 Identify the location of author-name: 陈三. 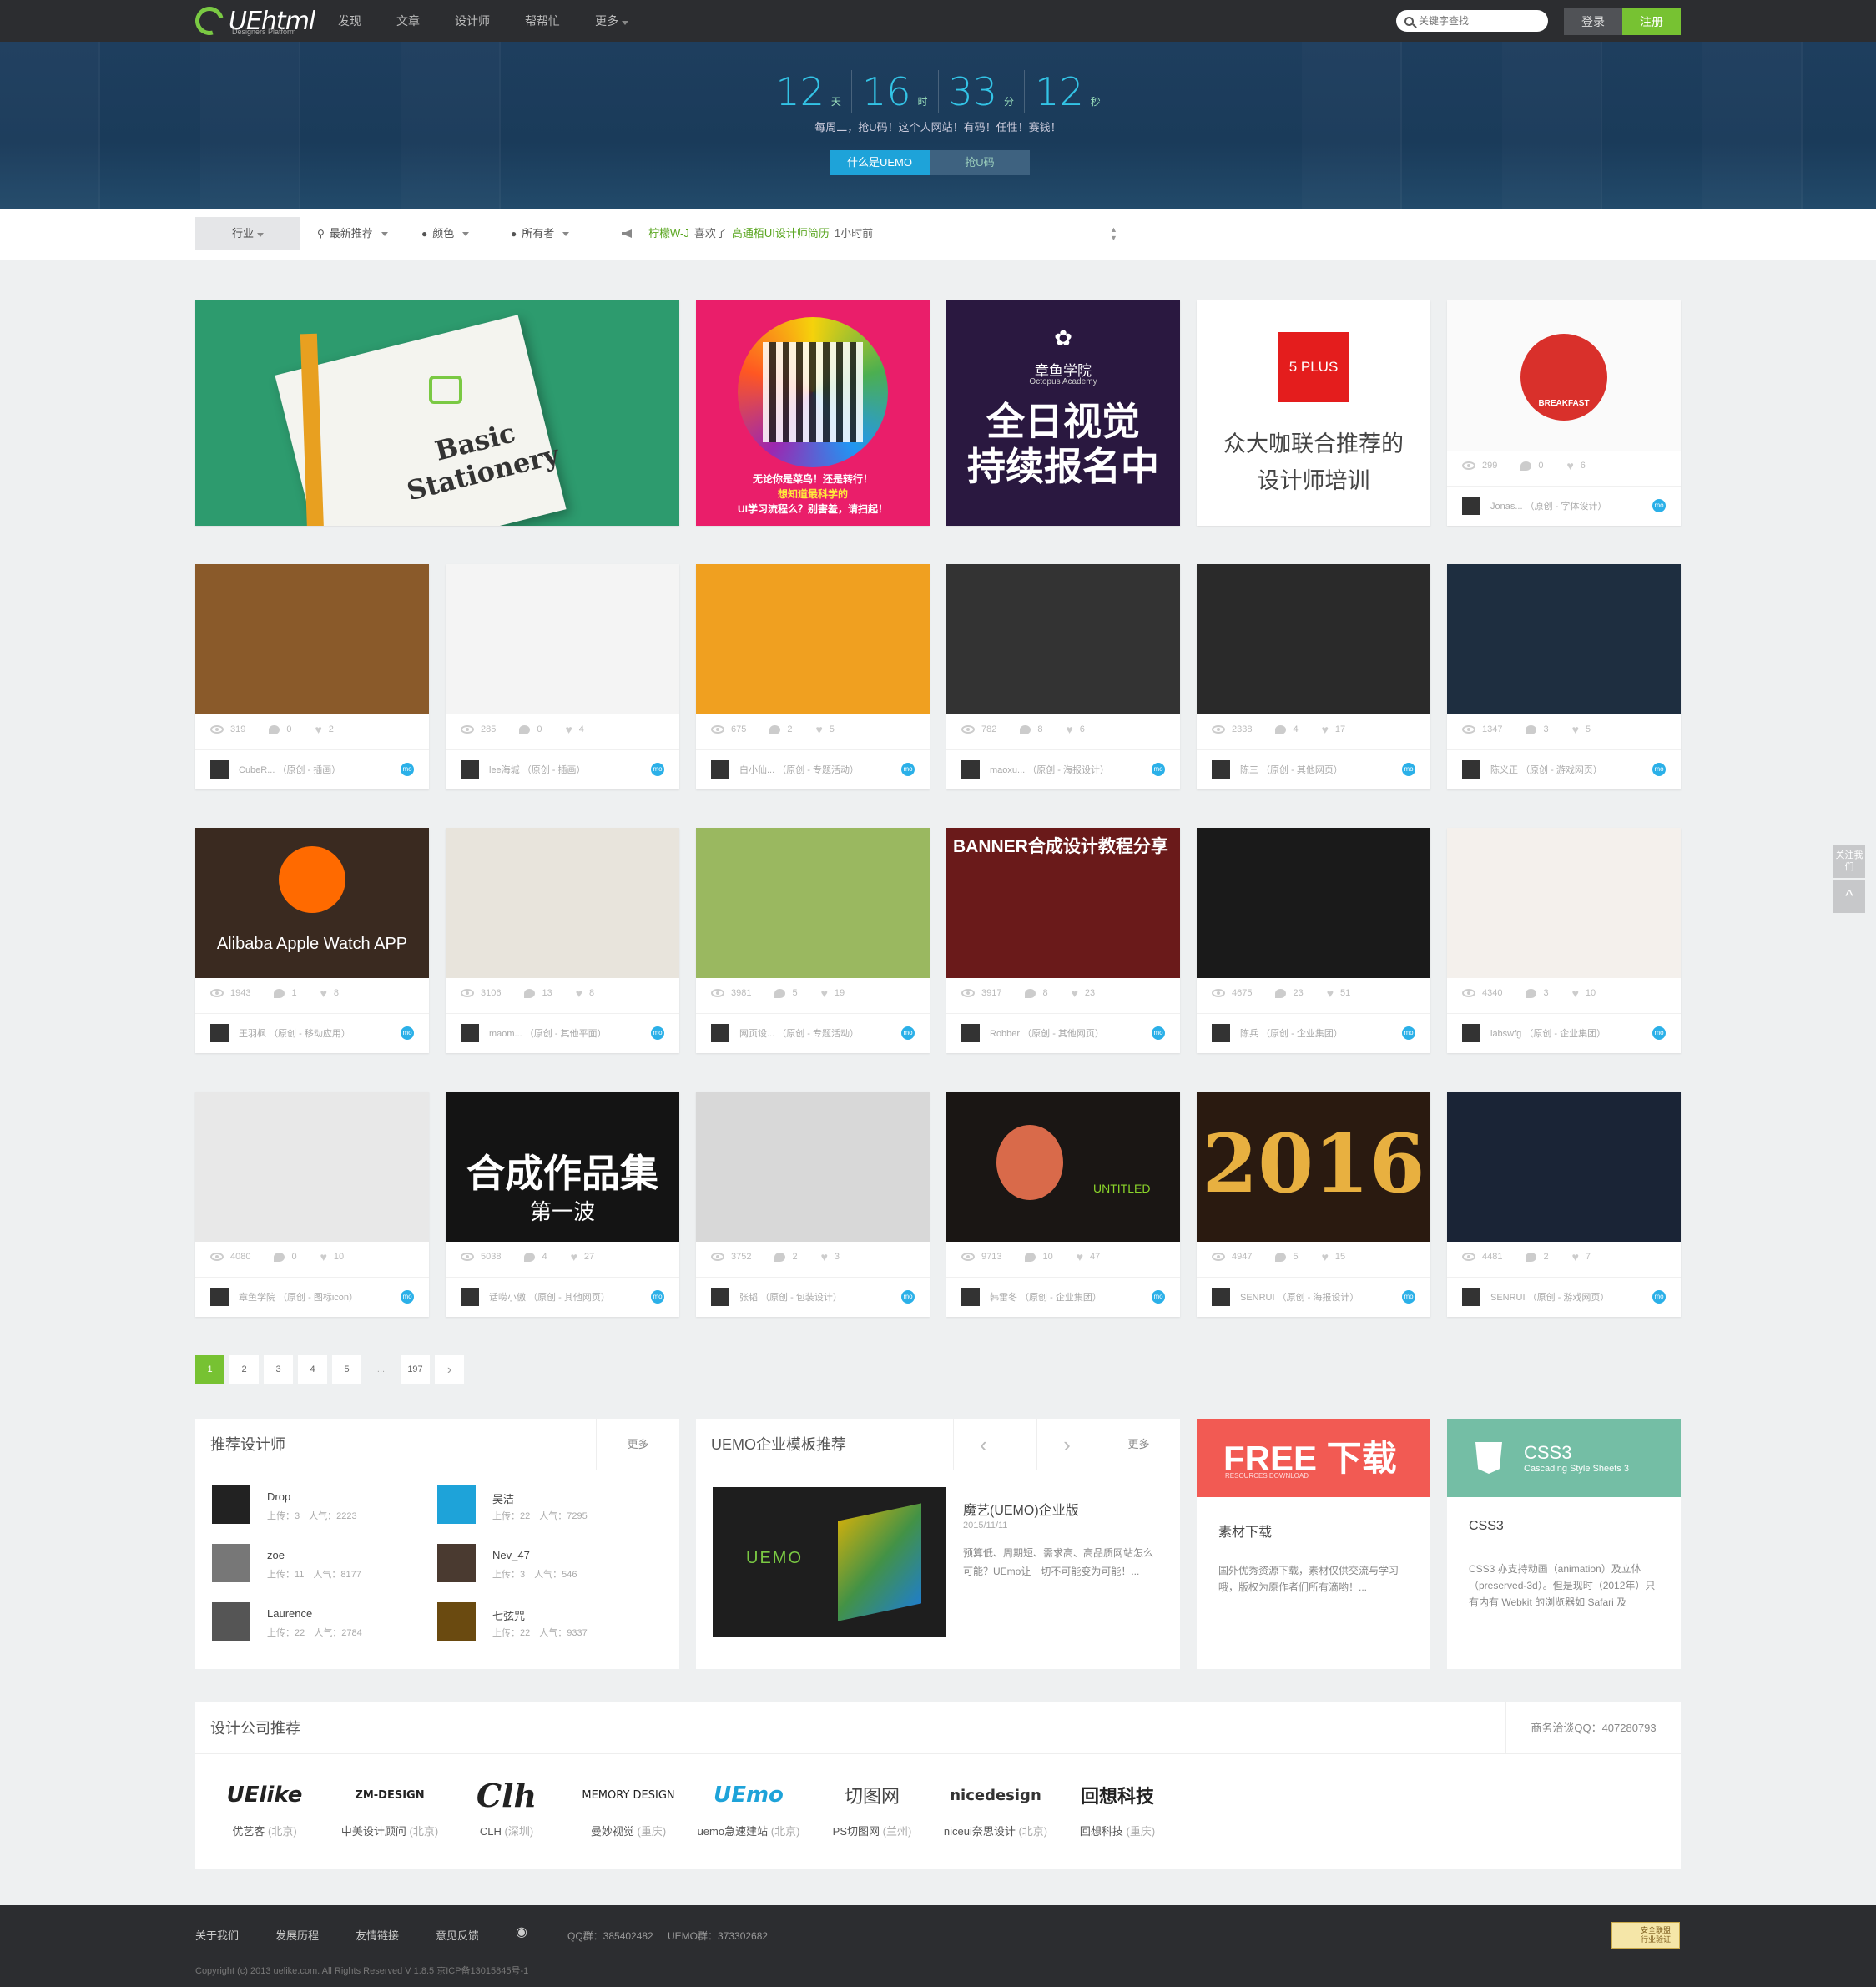
(1249, 770).